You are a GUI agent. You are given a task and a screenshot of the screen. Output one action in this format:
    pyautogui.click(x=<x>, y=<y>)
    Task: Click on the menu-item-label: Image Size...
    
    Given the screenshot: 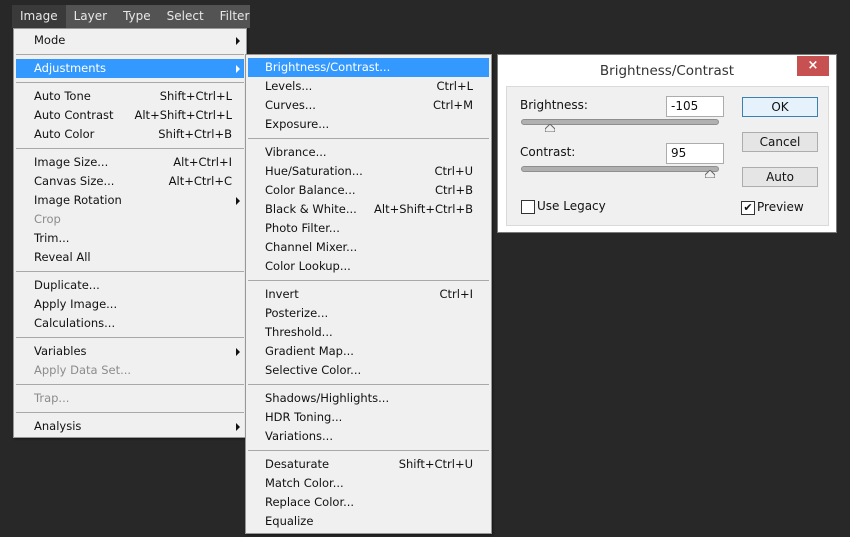 What is the action you would take?
    pyautogui.click(x=71, y=162)
    